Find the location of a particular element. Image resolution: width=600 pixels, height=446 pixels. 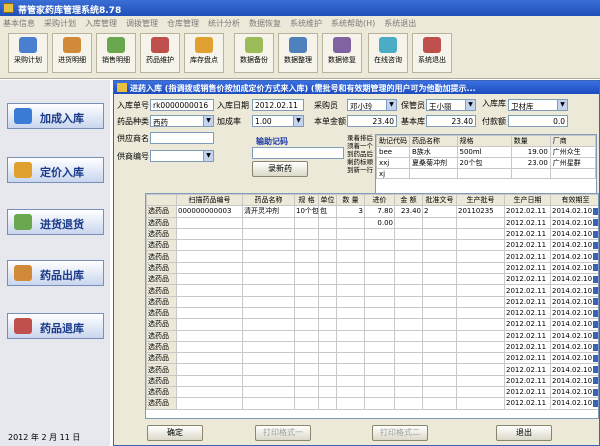

grid-cell: 清开灵冲剂 is located at coordinates (268, 211).